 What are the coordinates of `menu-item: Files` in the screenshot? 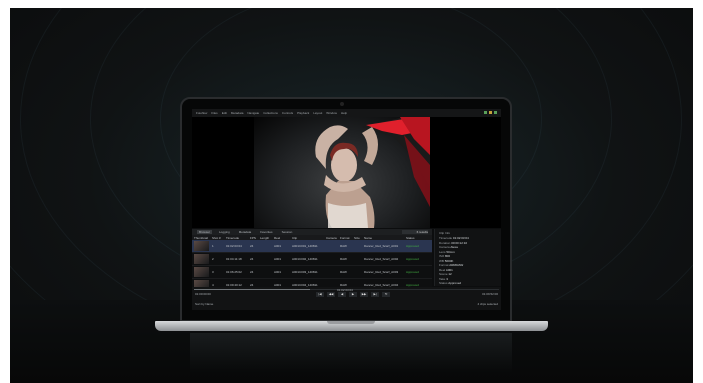 It's located at (214, 113).